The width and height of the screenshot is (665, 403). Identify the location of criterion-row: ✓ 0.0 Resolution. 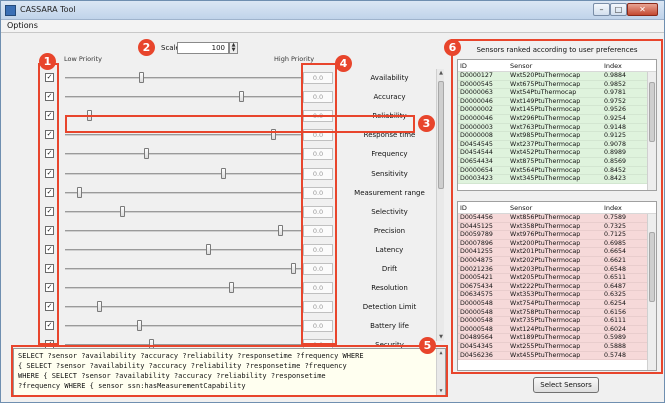
(245, 288).